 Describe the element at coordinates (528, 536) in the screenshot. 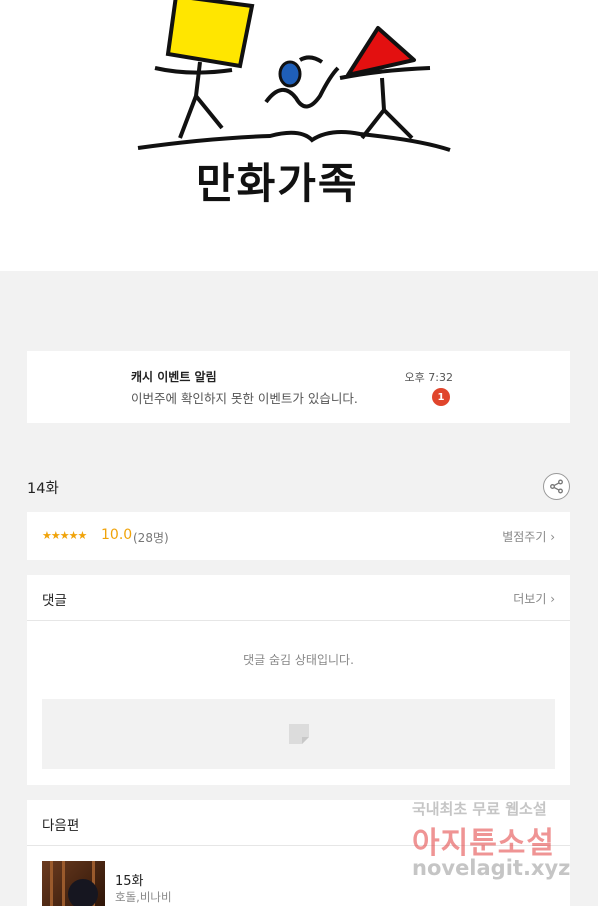

I see `rate-button: 별점주기 ›` at that location.